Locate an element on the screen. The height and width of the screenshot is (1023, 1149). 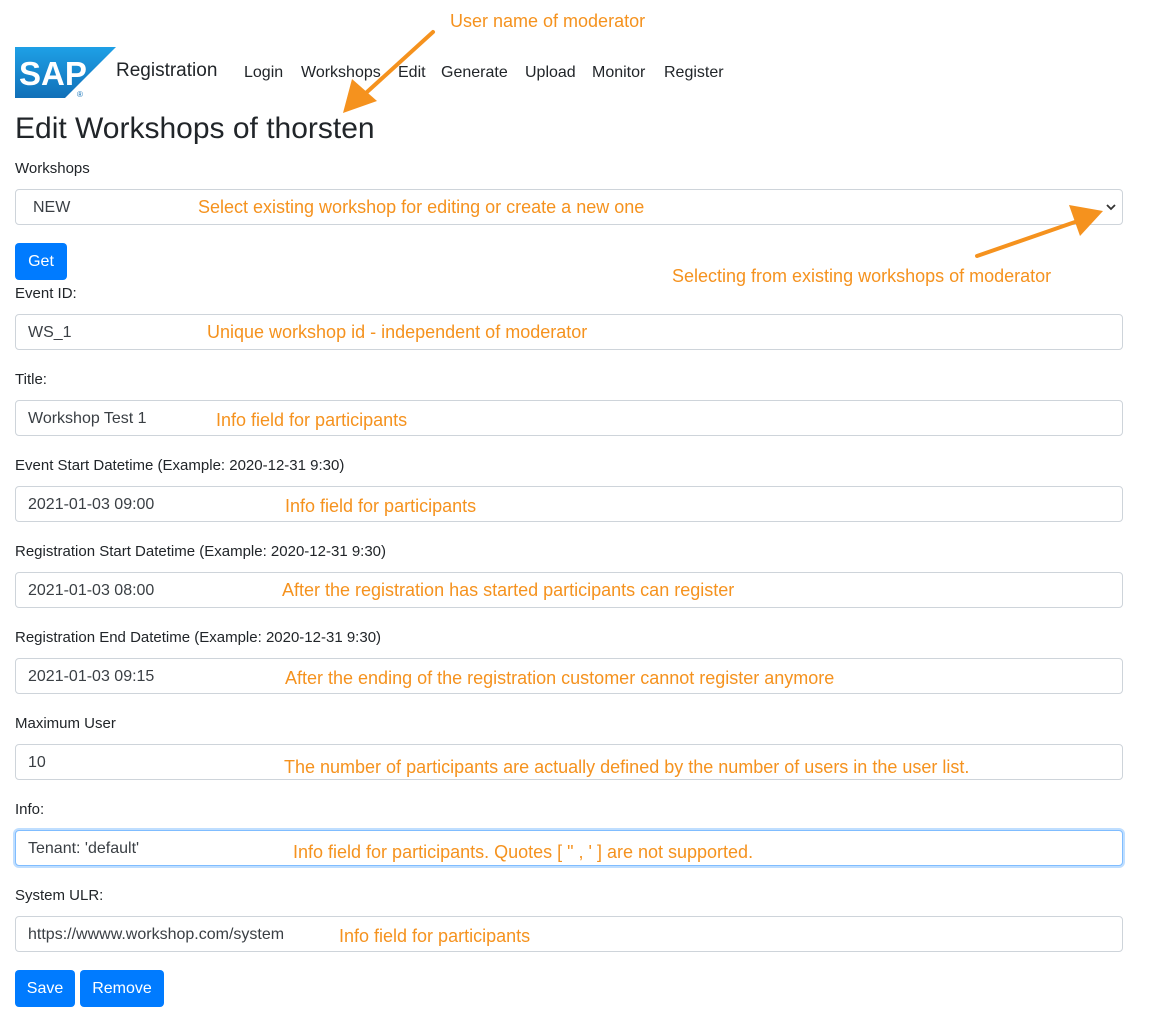
annotation-arrows is located at coordinates (723, 144).